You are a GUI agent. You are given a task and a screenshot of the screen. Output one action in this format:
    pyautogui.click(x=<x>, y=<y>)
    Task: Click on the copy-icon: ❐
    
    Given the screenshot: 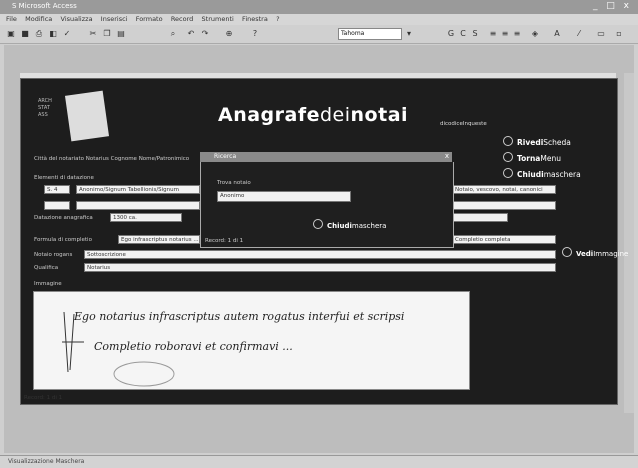 What is the action you would take?
    pyautogui.click(x=107, y=33)
    